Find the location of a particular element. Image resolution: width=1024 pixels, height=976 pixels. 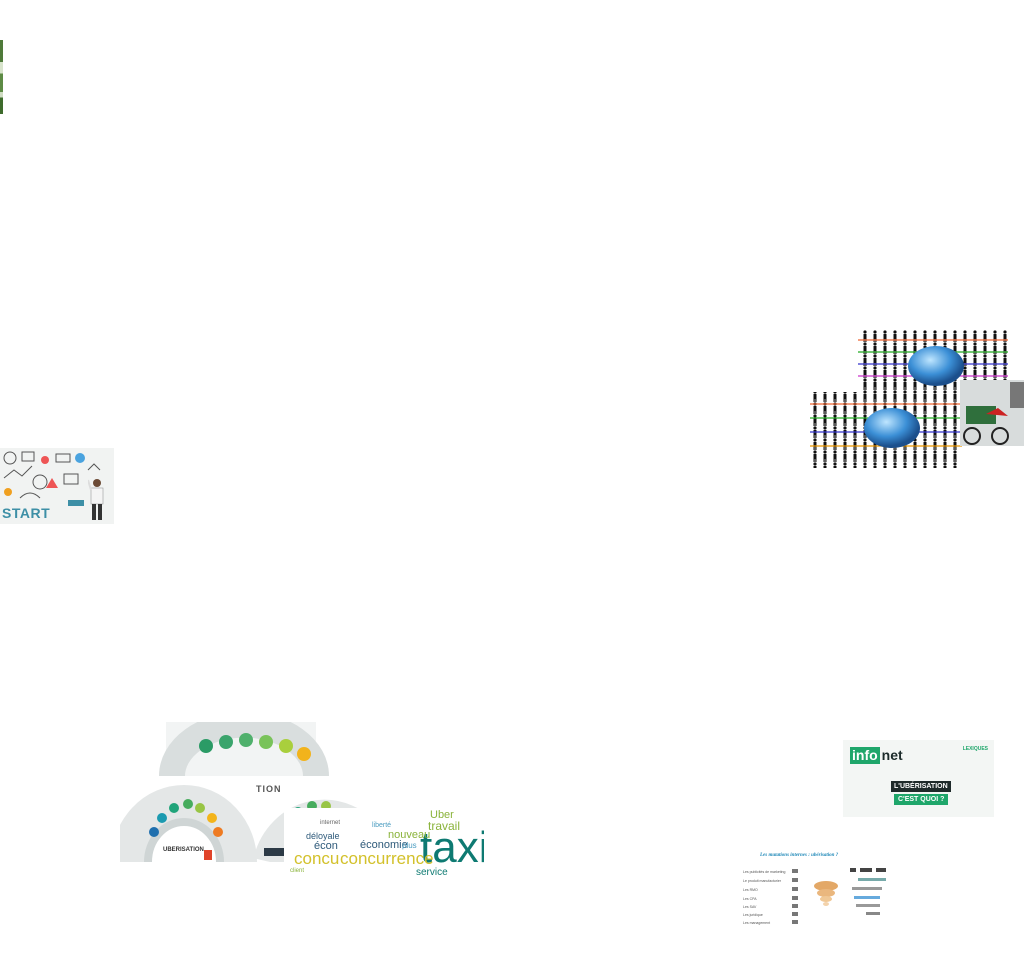

mutations-row: Le produit manufacturier is located at coordinates (762, 881).